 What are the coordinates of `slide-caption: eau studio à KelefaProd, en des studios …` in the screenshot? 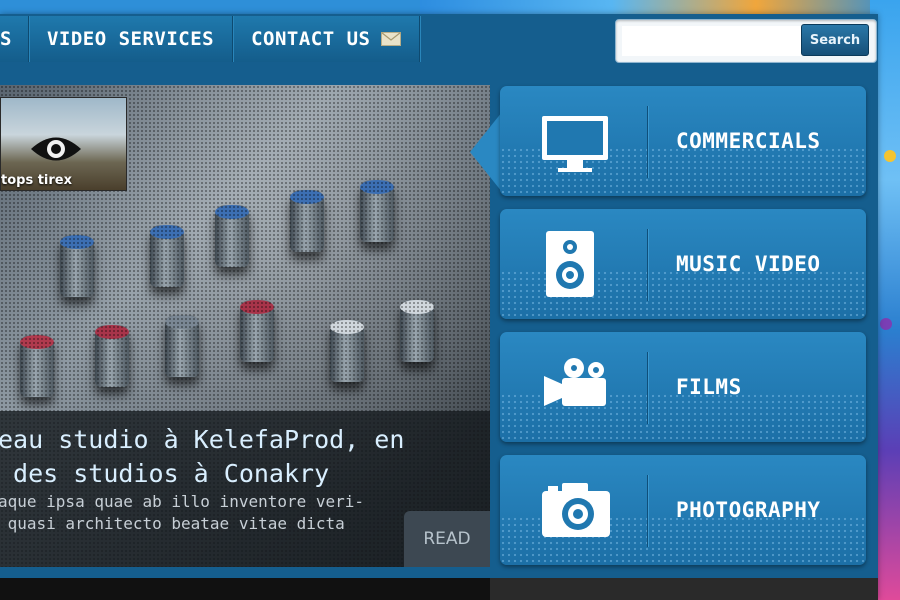 It's located at (245, 489).